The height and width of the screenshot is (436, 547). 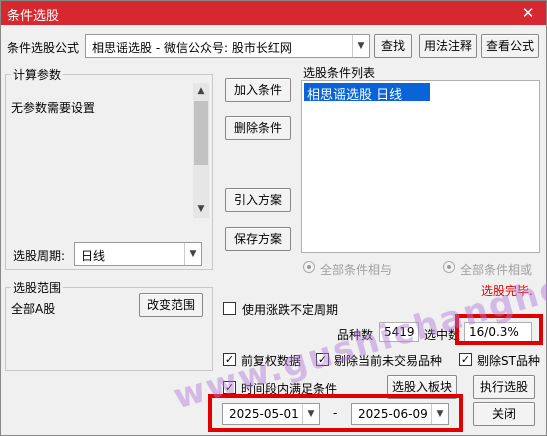 What do you see at coordinates (37, 287) in the screenshot?
I see `scope-group-label: 选股范围` at bounding box center [37, 287].